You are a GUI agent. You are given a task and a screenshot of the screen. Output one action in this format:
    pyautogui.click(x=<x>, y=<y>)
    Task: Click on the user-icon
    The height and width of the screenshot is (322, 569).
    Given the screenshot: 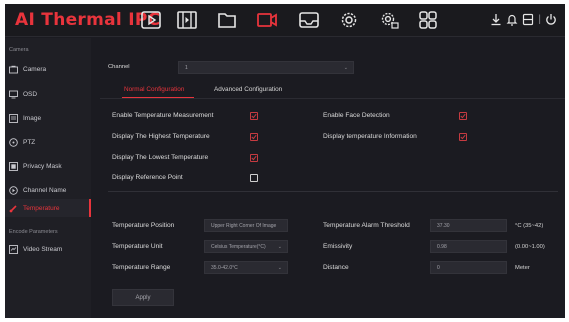 What is the action you would take?
    pyautogui.click(x=528, y=19)
    